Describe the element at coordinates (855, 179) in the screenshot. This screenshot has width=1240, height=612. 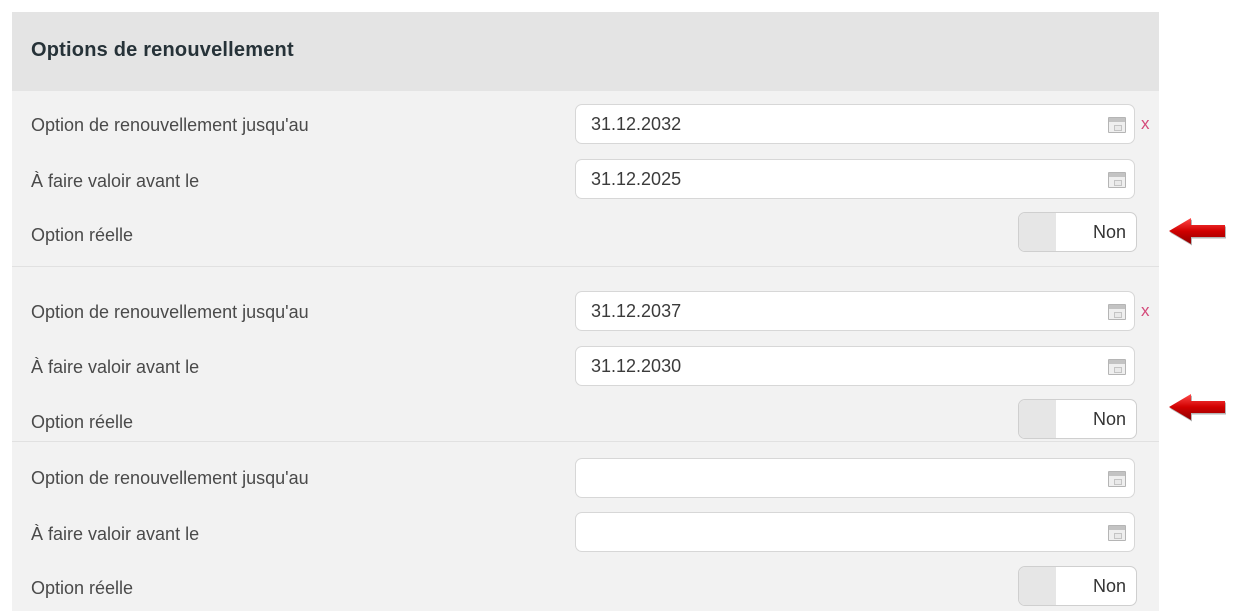
I see `exercise-before-date-input: 31.12.2025` at that location.